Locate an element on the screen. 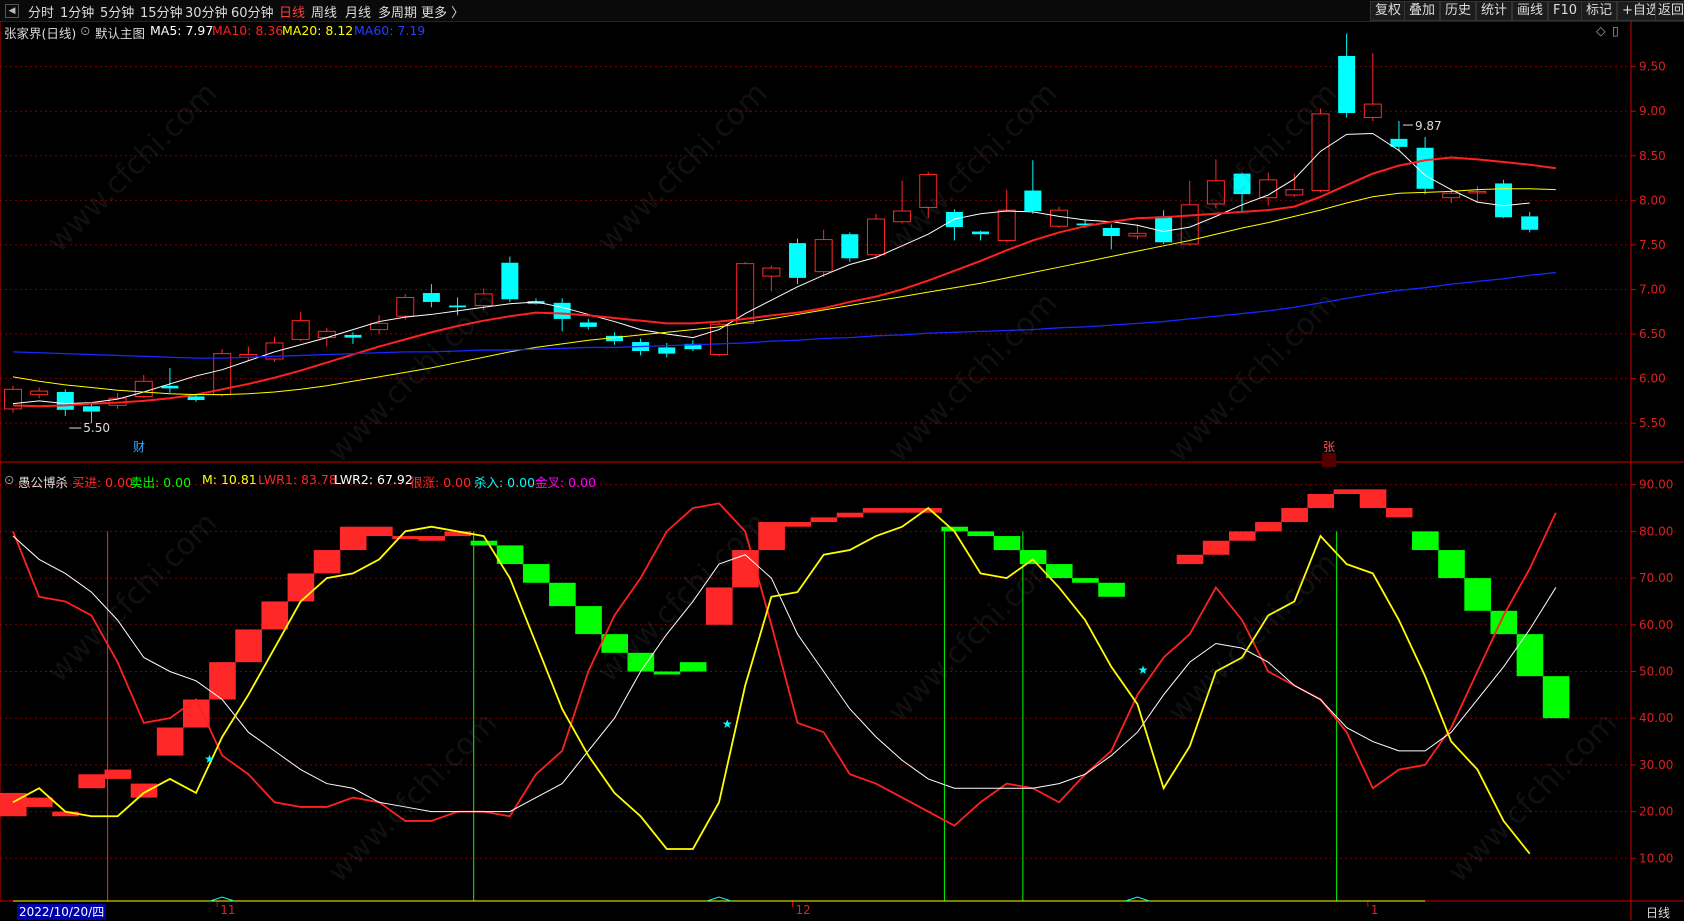 This screenshot has width=1684, height=921. ma-line-ma60 is located at coordinates (784, 315).